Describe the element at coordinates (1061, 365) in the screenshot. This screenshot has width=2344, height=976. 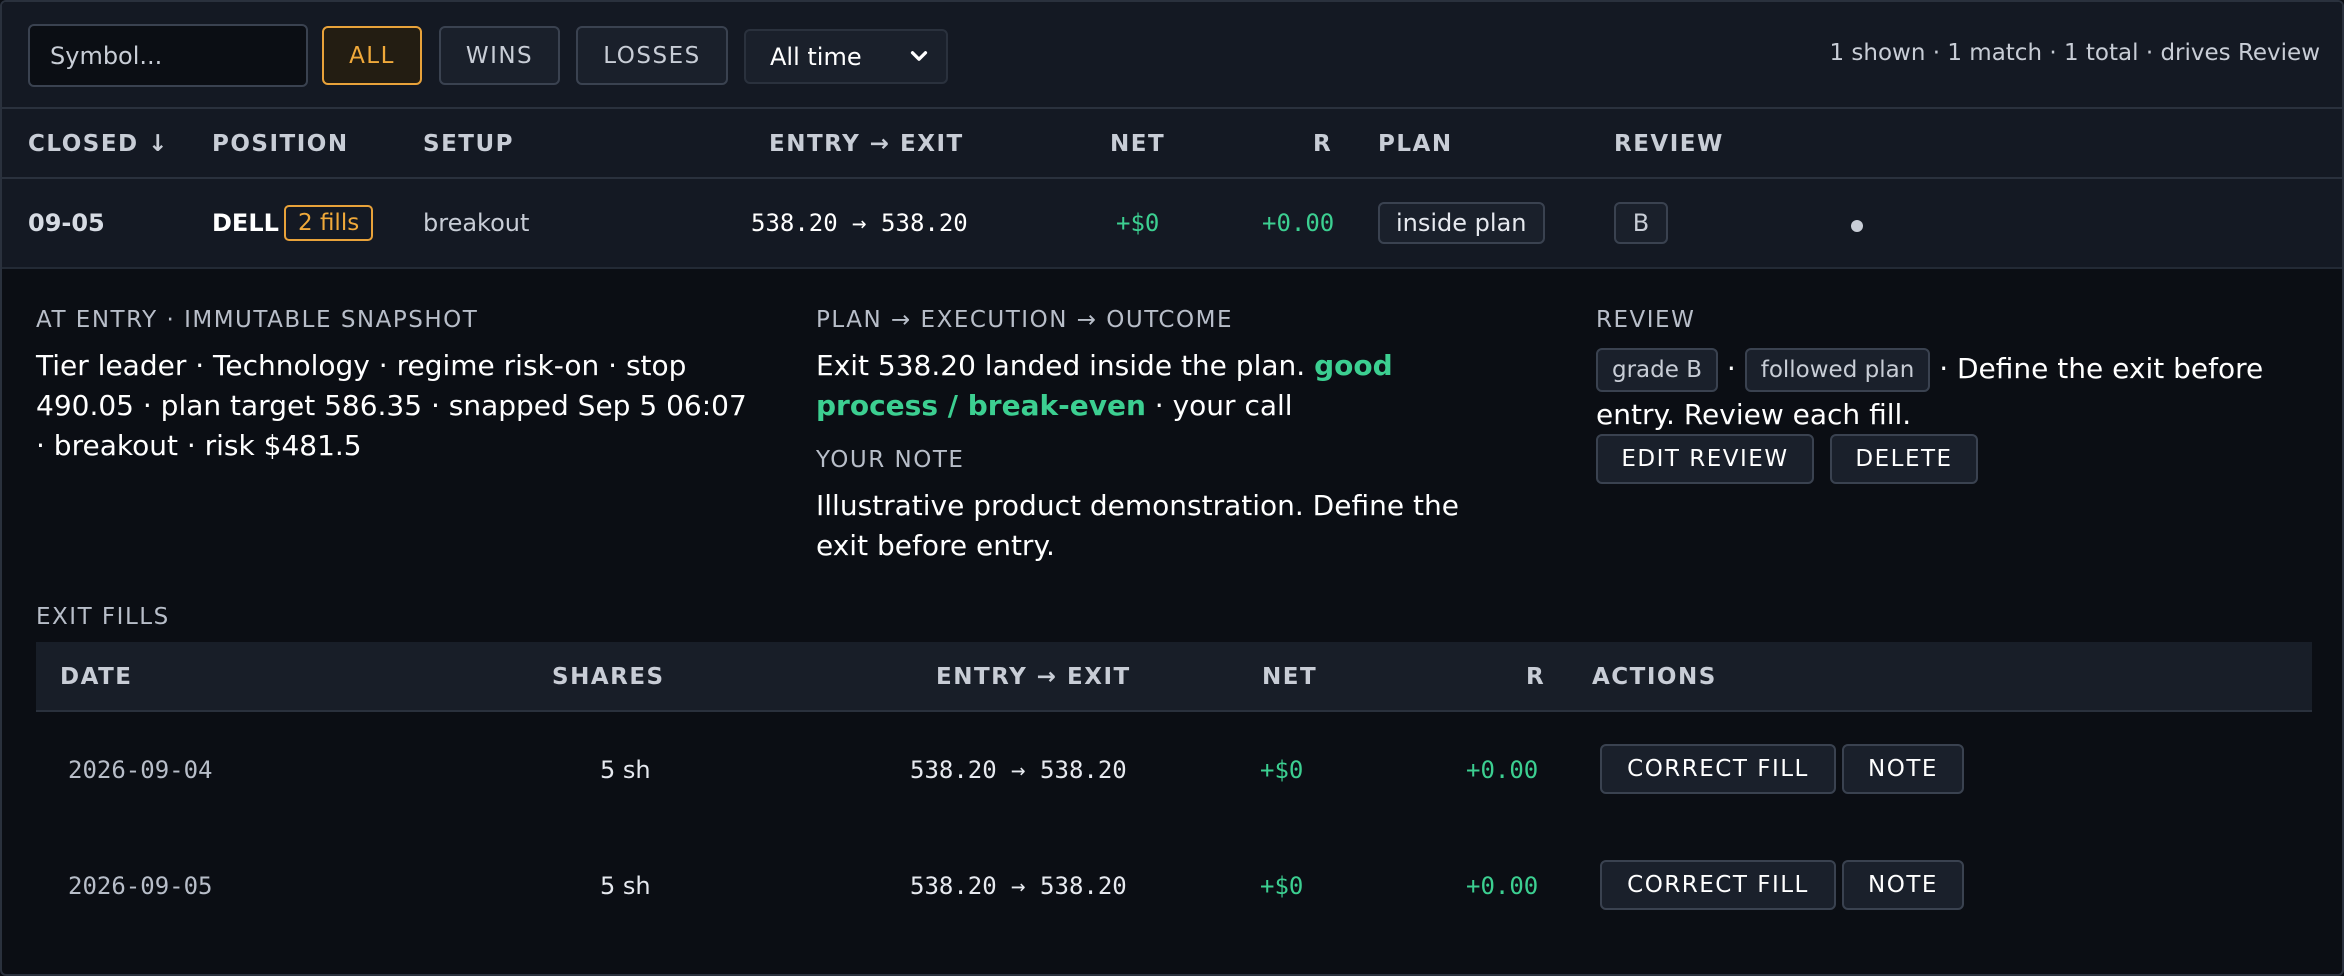
I see `outcome-prefix: Exit 538.20 landed inside the plan.` at that location.